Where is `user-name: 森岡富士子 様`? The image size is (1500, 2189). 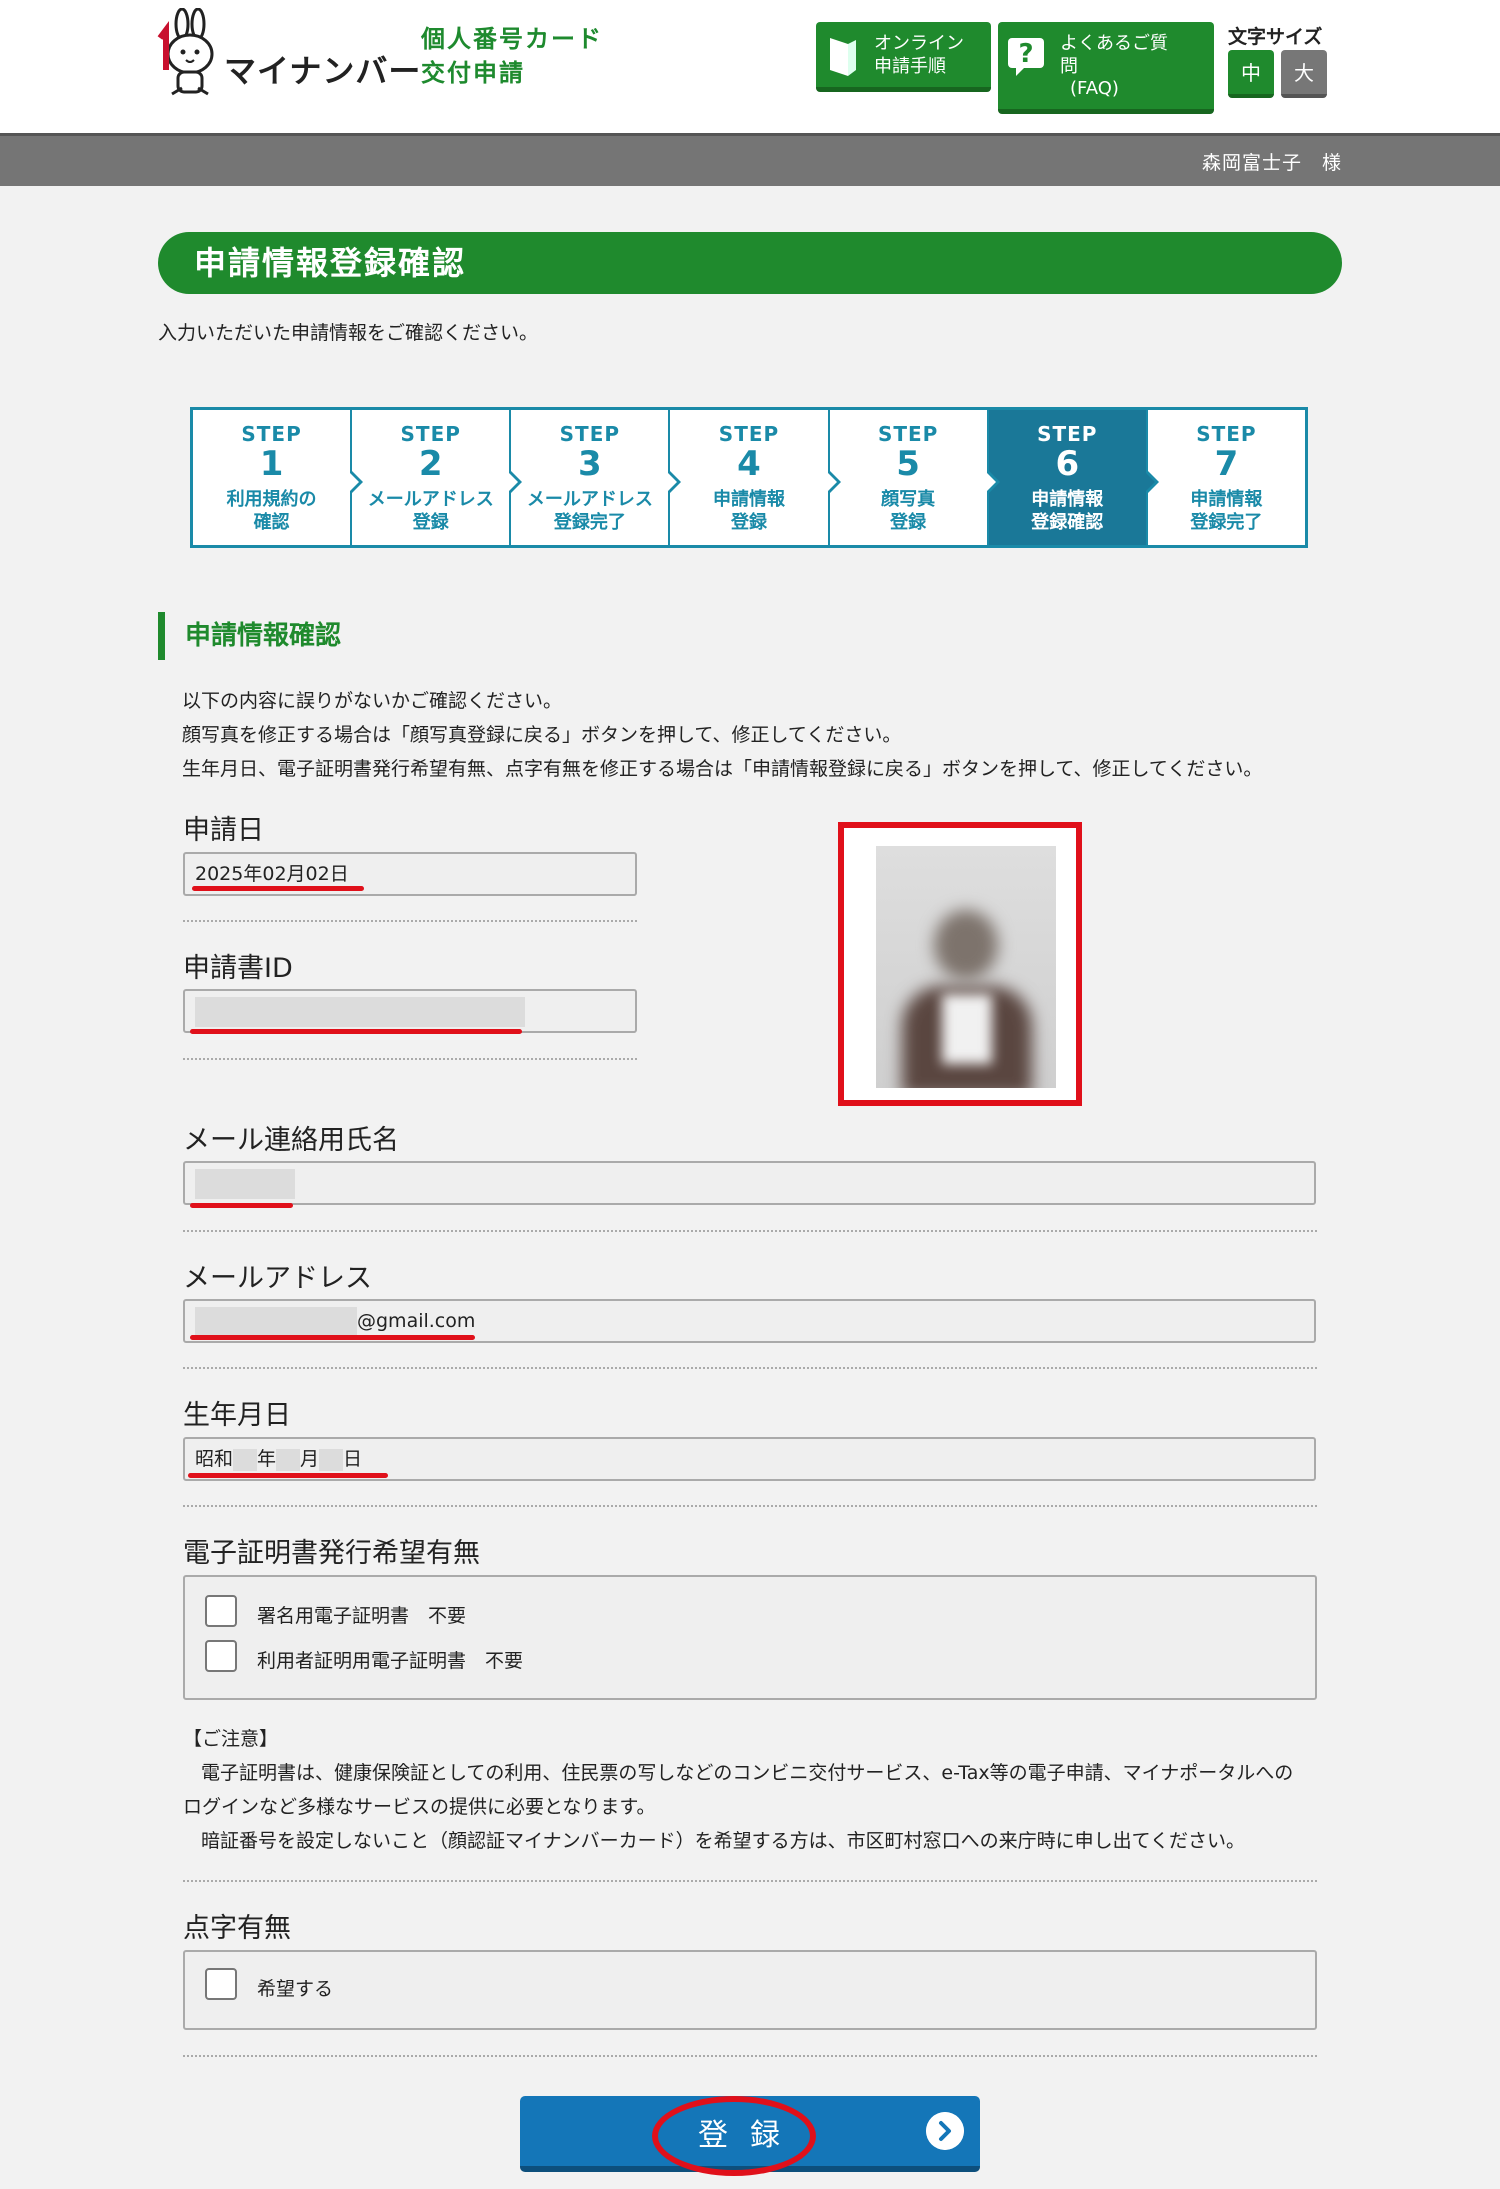
user-name: 森岡富士子 様 is located at coordinates (1271, 163).